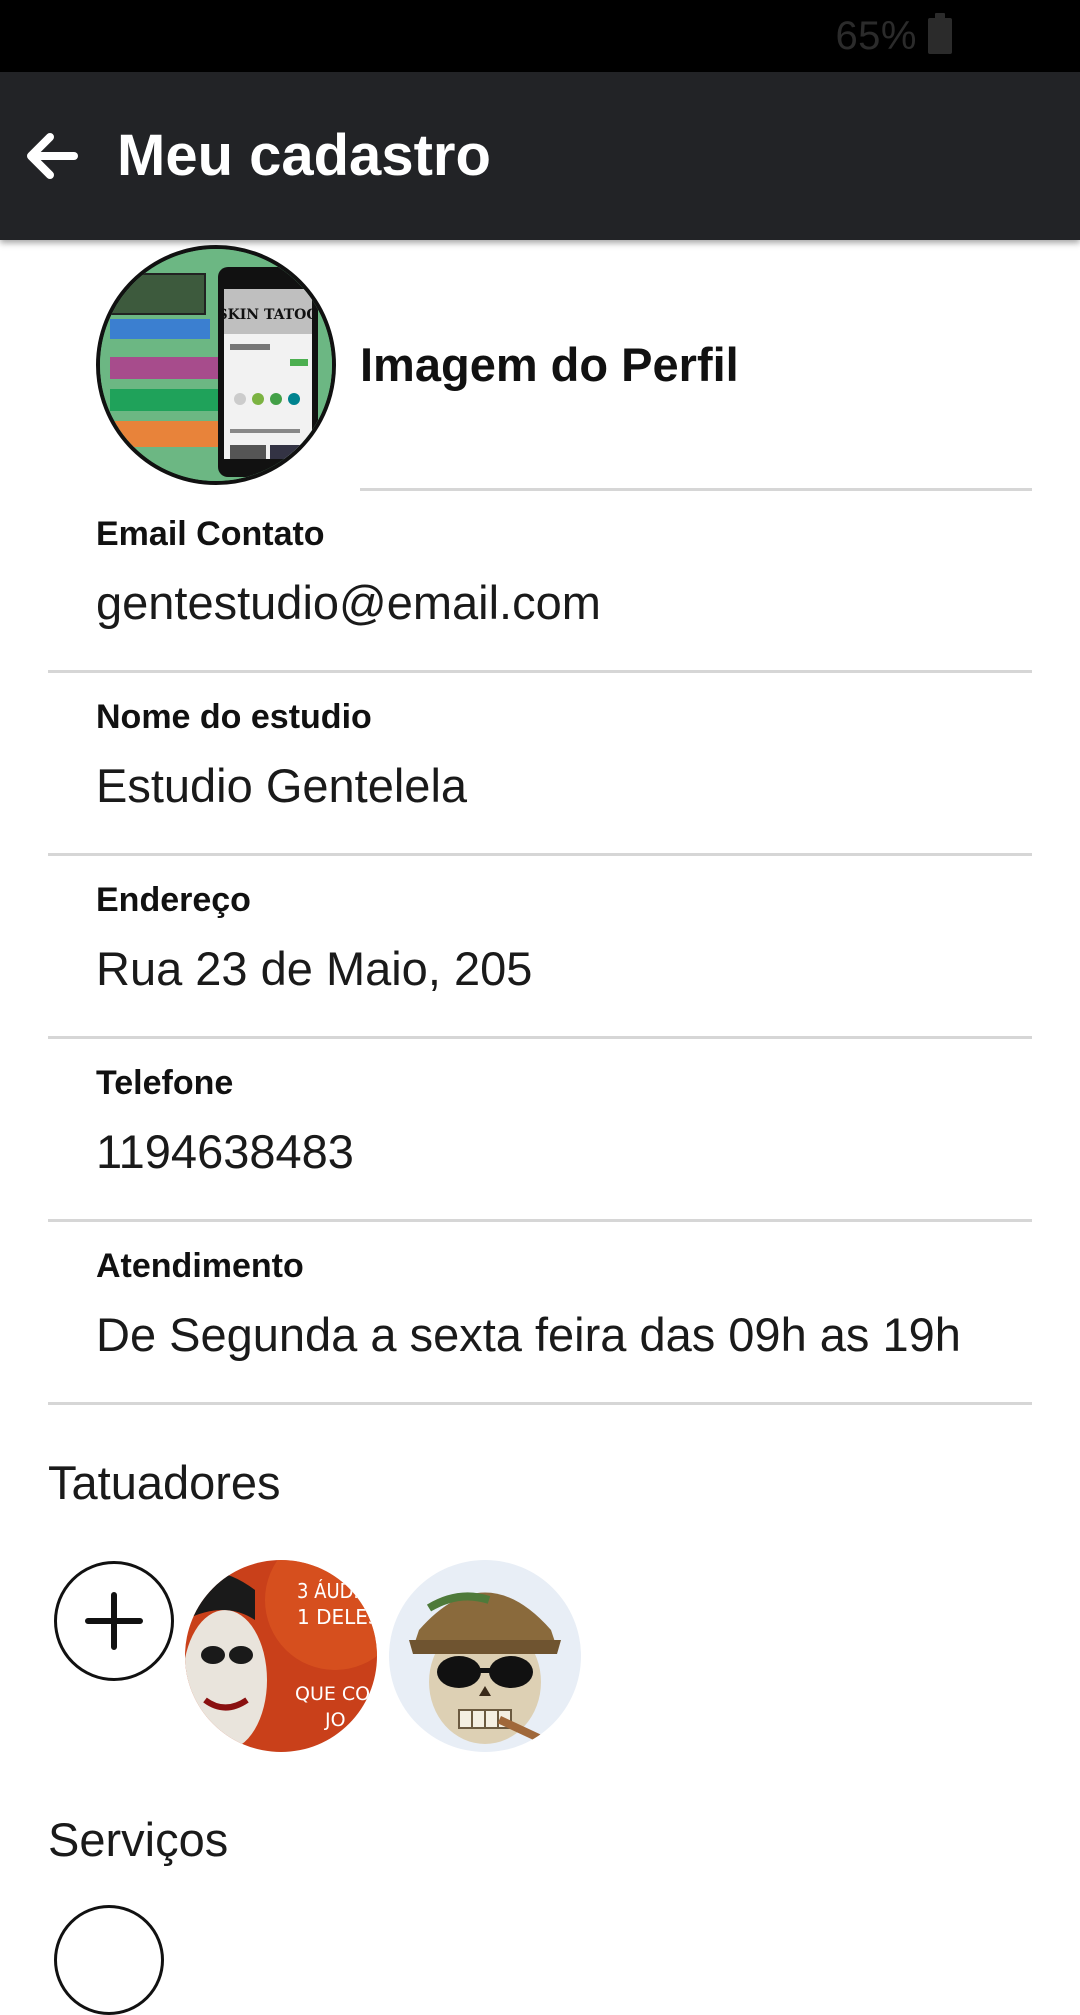  What do you see at coordinates (138, 1839) in the screenshot?
I see `servicos-section-title: Serviços` at bounding box center [138, 1839].